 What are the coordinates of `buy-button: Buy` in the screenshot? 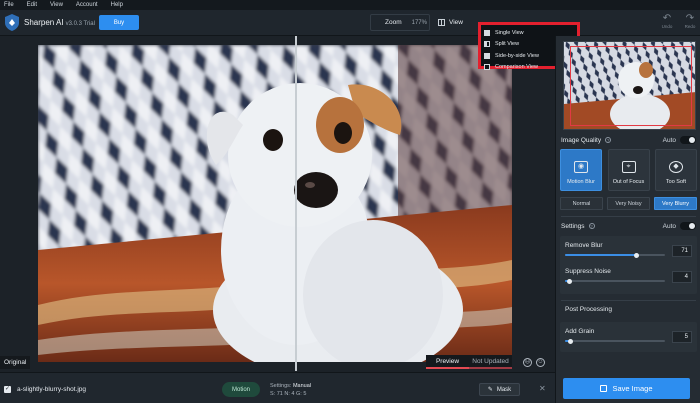 It's located at (119, 22).